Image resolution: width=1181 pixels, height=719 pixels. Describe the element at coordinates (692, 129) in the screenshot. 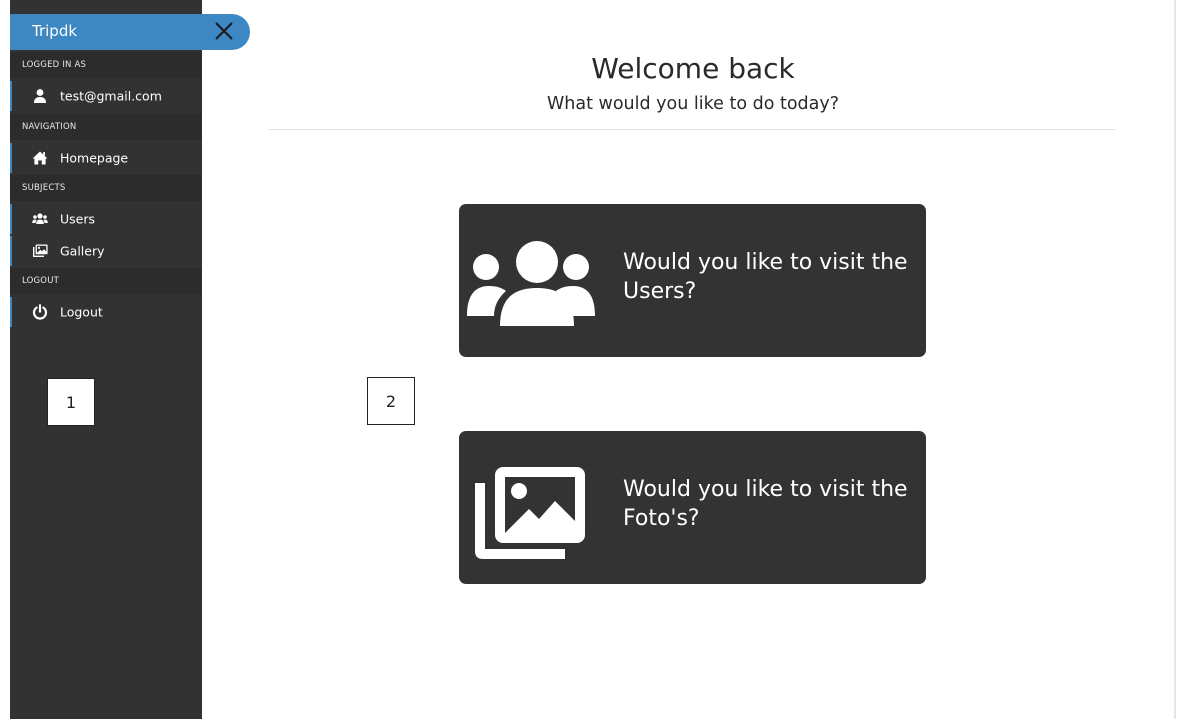

I see `header-divider` at that location.